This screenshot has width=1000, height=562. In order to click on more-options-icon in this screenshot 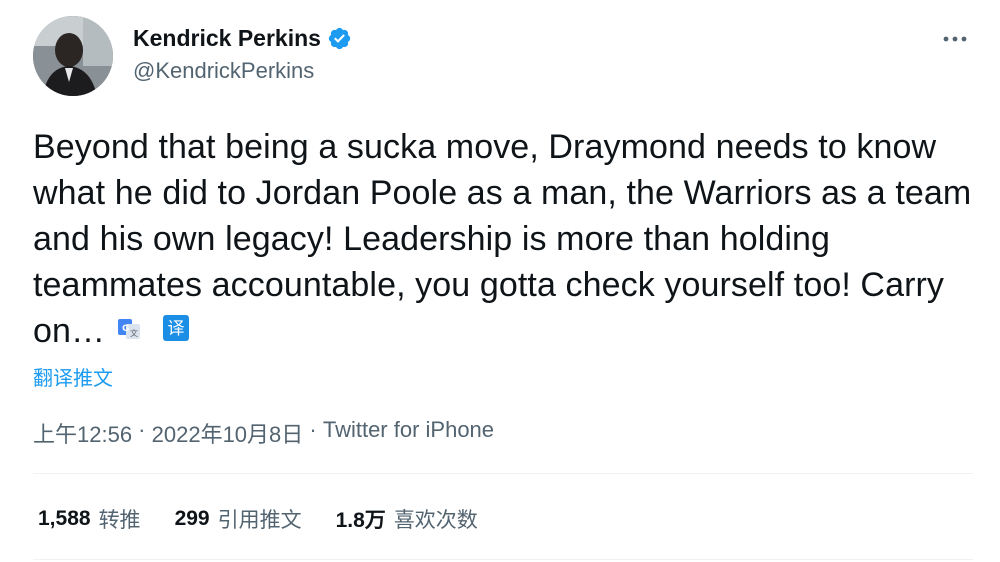, I will do `click(955, 39)`.